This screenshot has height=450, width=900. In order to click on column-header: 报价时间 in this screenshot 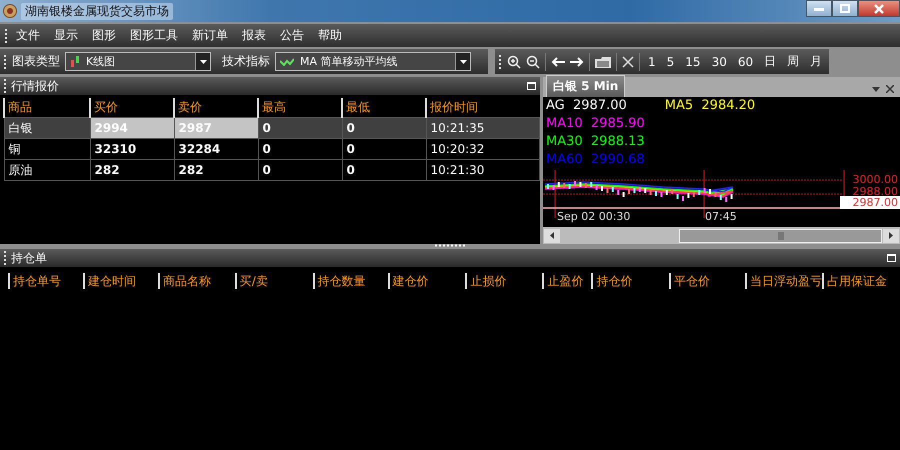, I will do `click(482, 108)`.